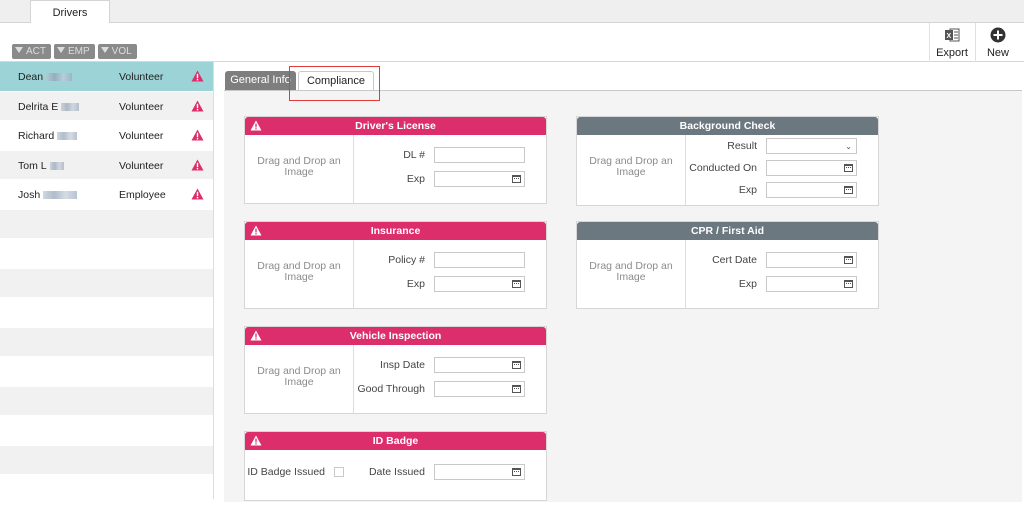 The image size is (1024, 505). I want to click on list-item: Richard Volunteer, so click(106, 136).